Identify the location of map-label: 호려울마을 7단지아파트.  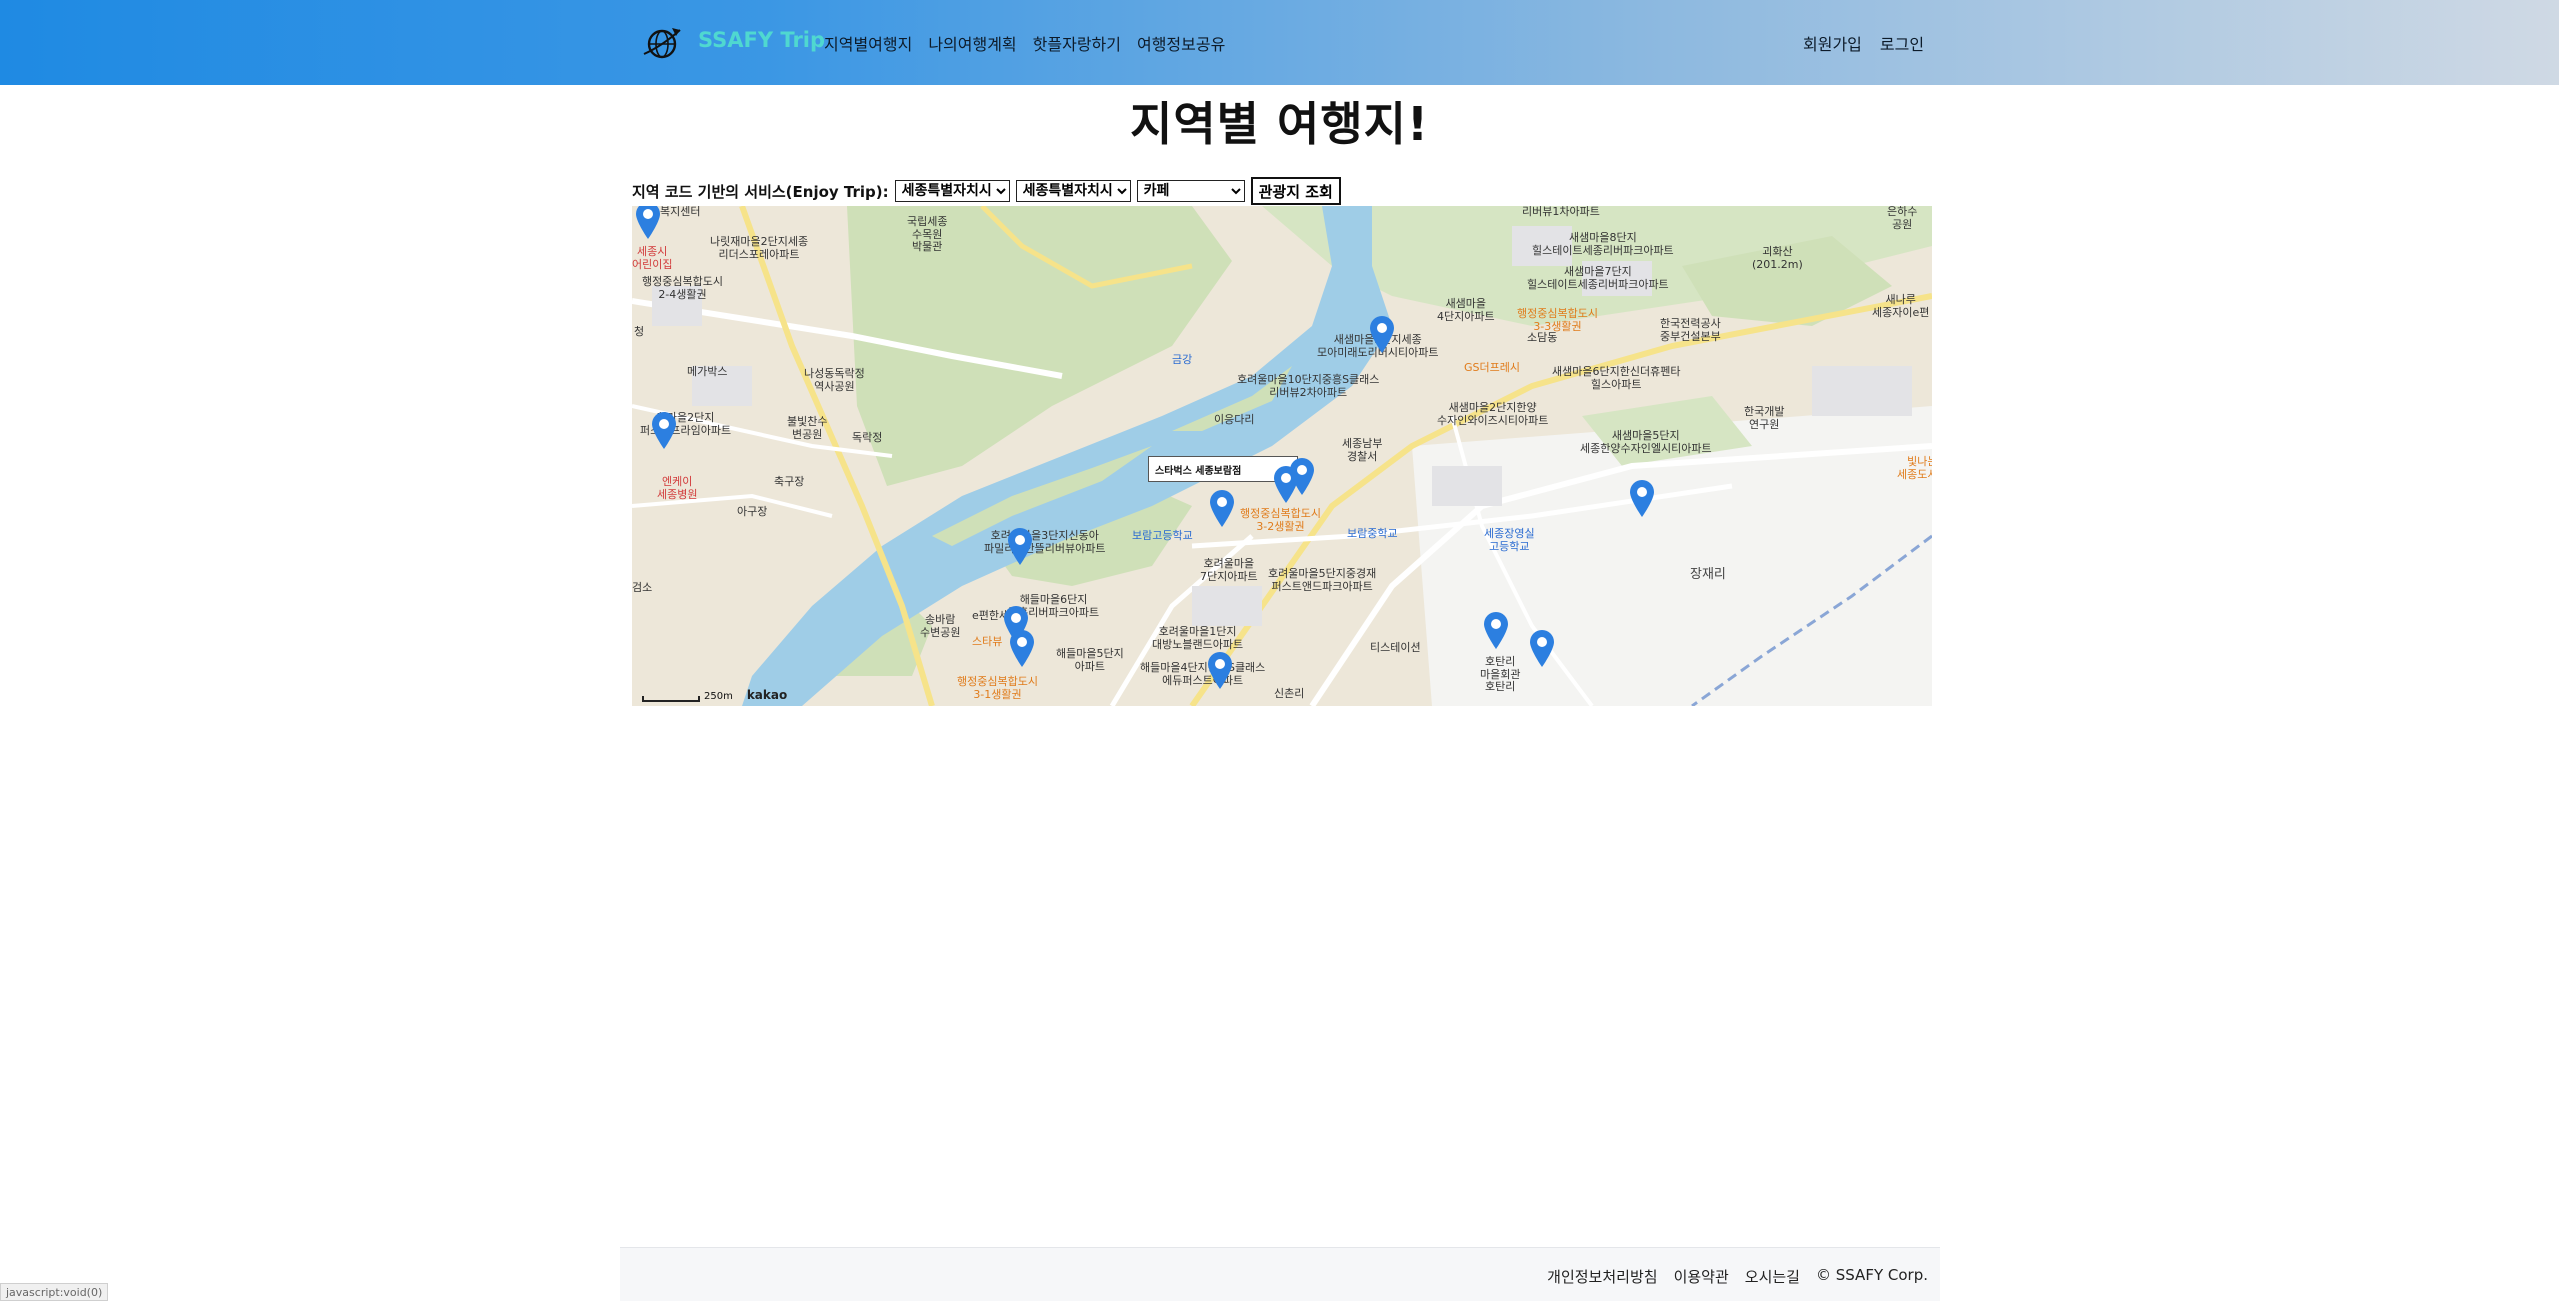
(1229, 570).